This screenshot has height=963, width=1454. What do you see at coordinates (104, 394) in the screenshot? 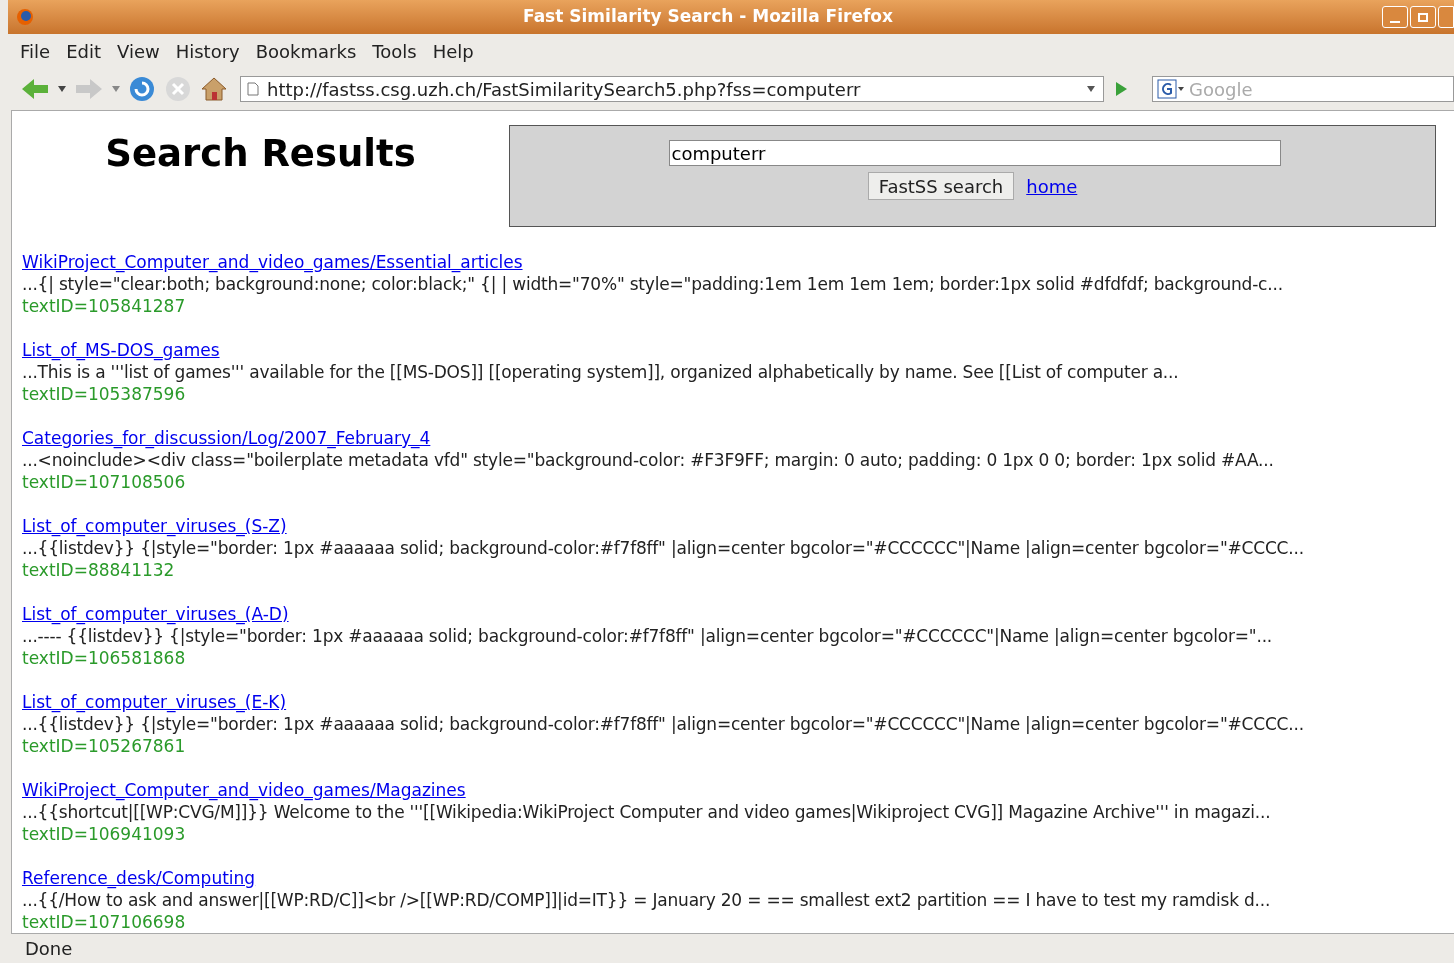
I see `text-id: textID=105387596` at bounding box center [104, 394].